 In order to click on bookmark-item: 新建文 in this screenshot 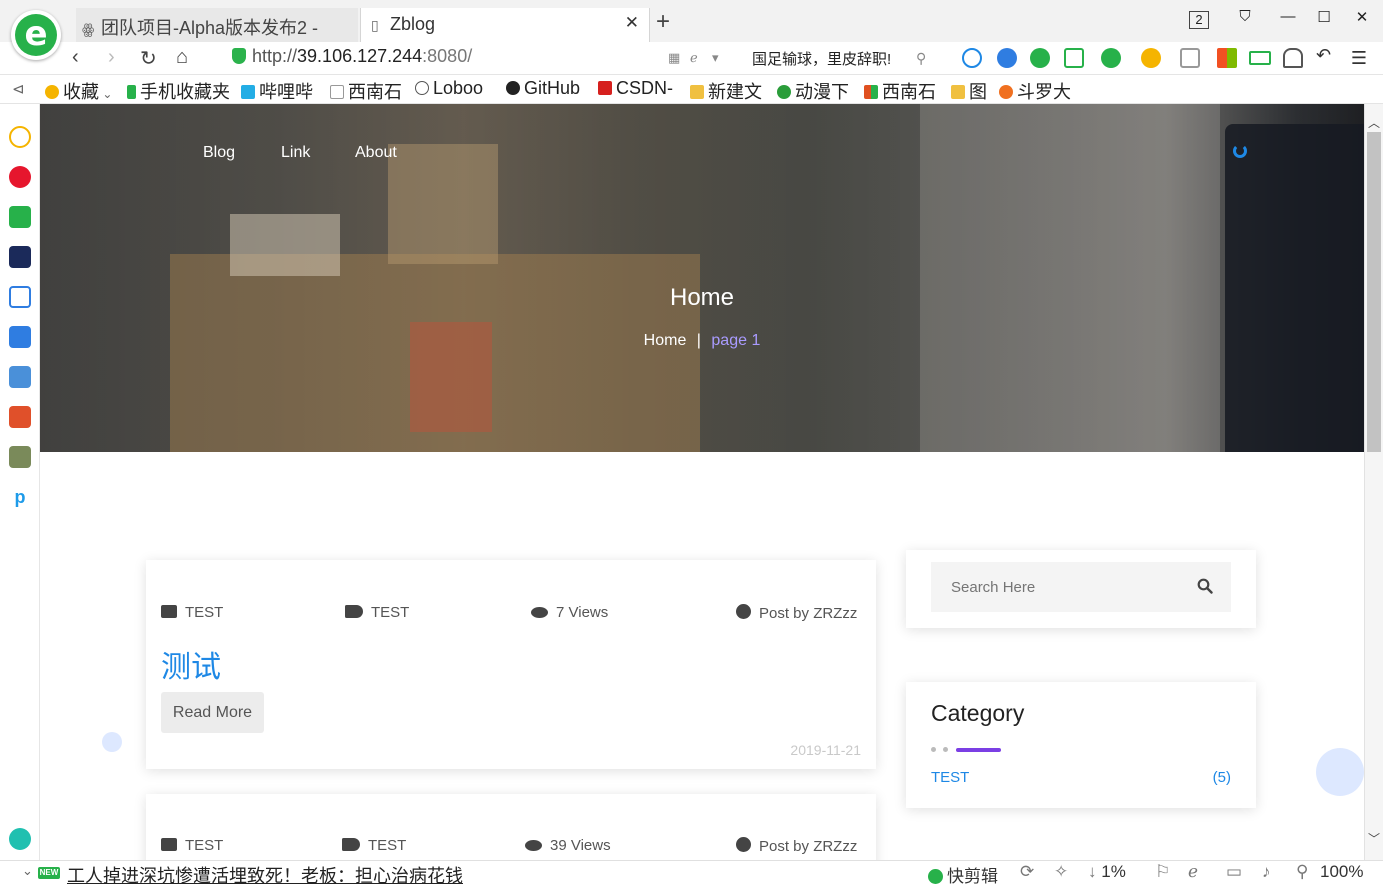, I will do `click(726, 91)`.